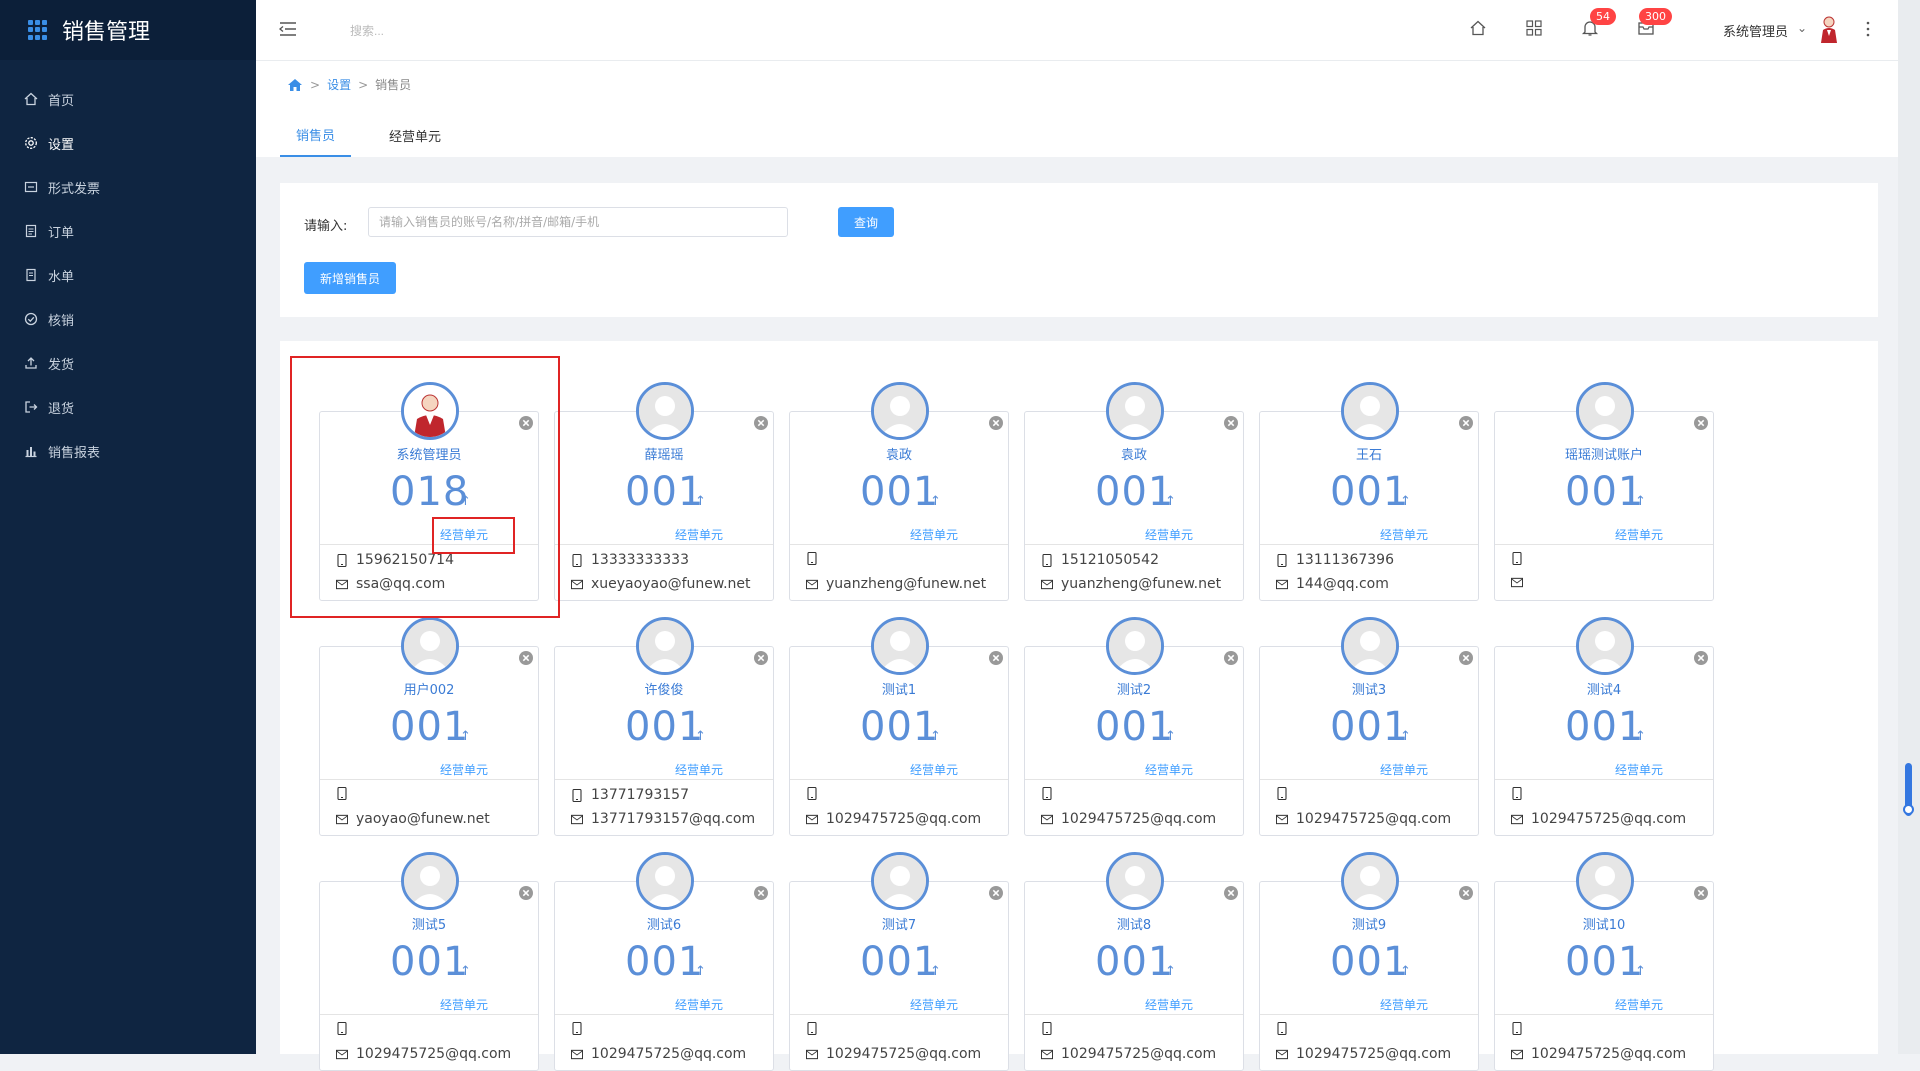  What do you see at coordinates (1369, 491) in the screenshot?
I see `salesperson-card: 王石 001 ↑ 经营单元 13111367396 144@qq.com` at bounding box center [1369, 491].